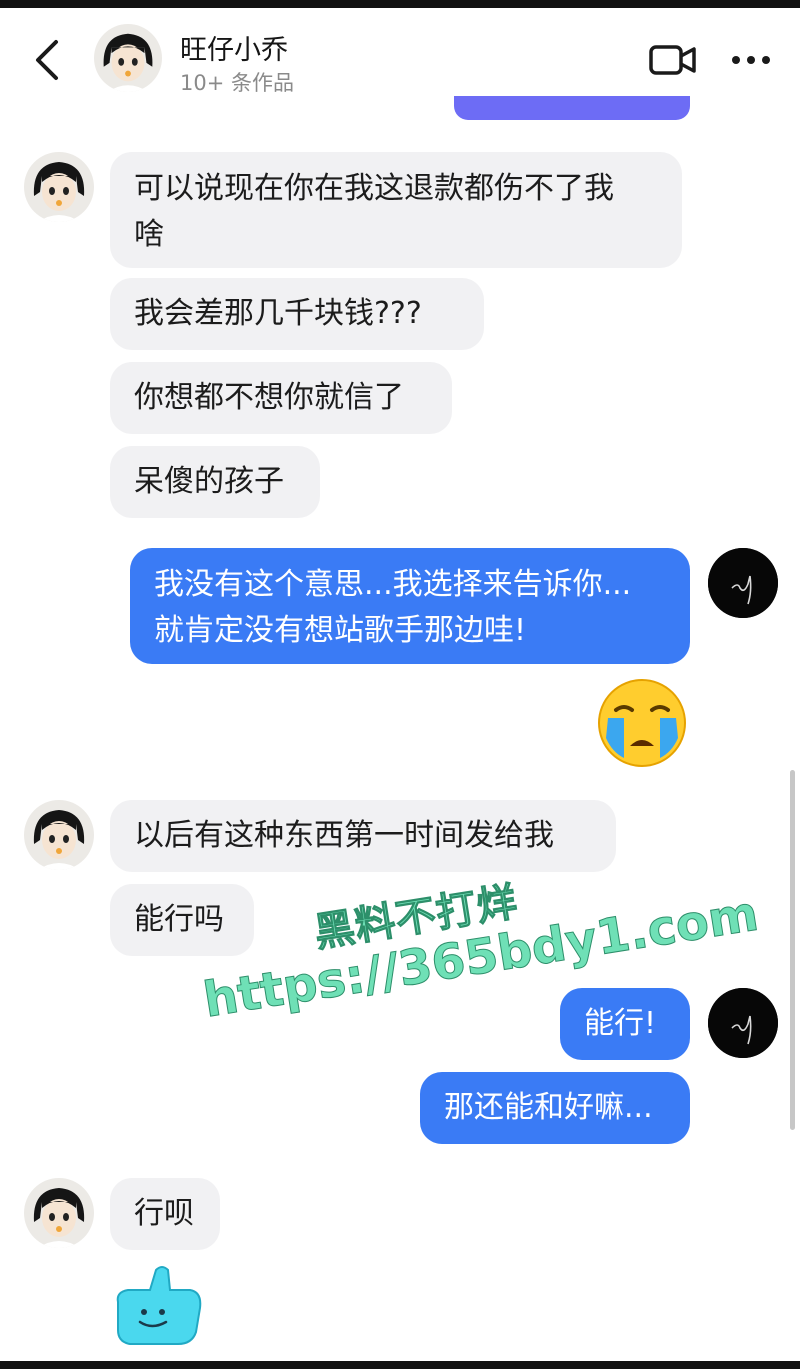 The width and height of the screenshot is (800, 1369). Describe the element at coordinates (237, 82) in the screenshot. I see `contact-works-count: 10+ 条作品` at that location.